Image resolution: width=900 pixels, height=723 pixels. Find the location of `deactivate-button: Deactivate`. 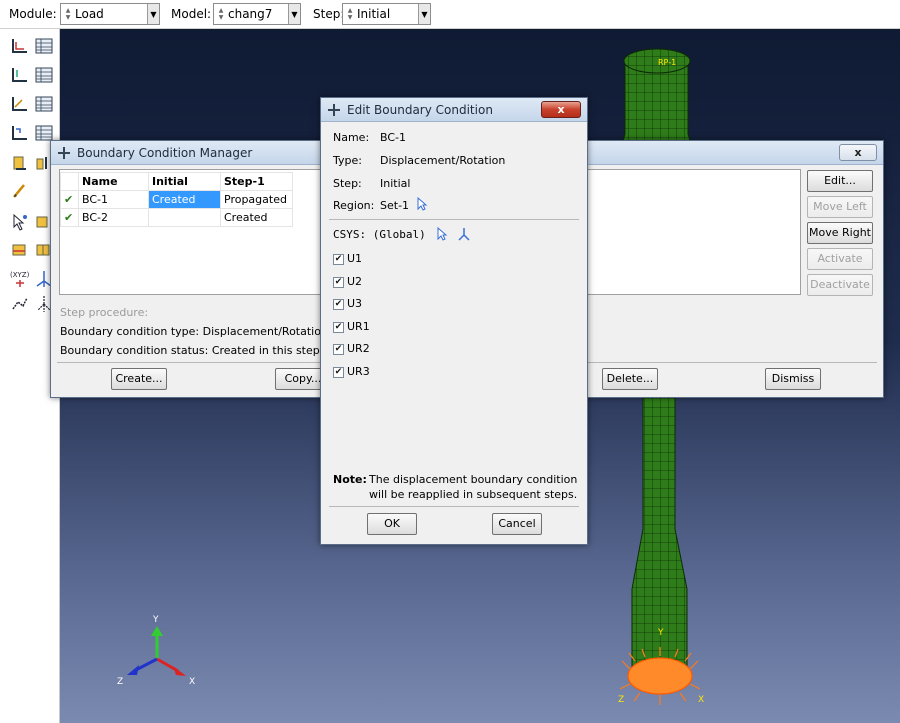

deactivate-button: Deactivate is located at coordinates (840, 285).